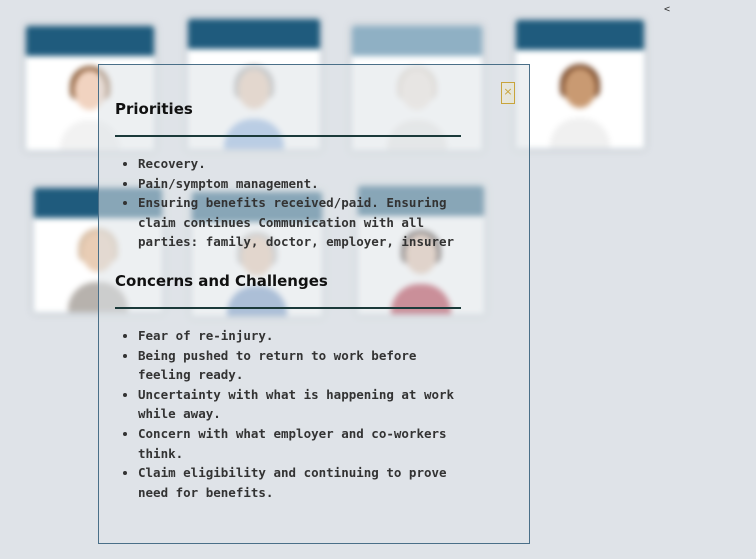  What do you see at coordinates (298, 184) in the screenshot?
I see `list-item: Pain/symptom management.` at bounding box center [298, 184].